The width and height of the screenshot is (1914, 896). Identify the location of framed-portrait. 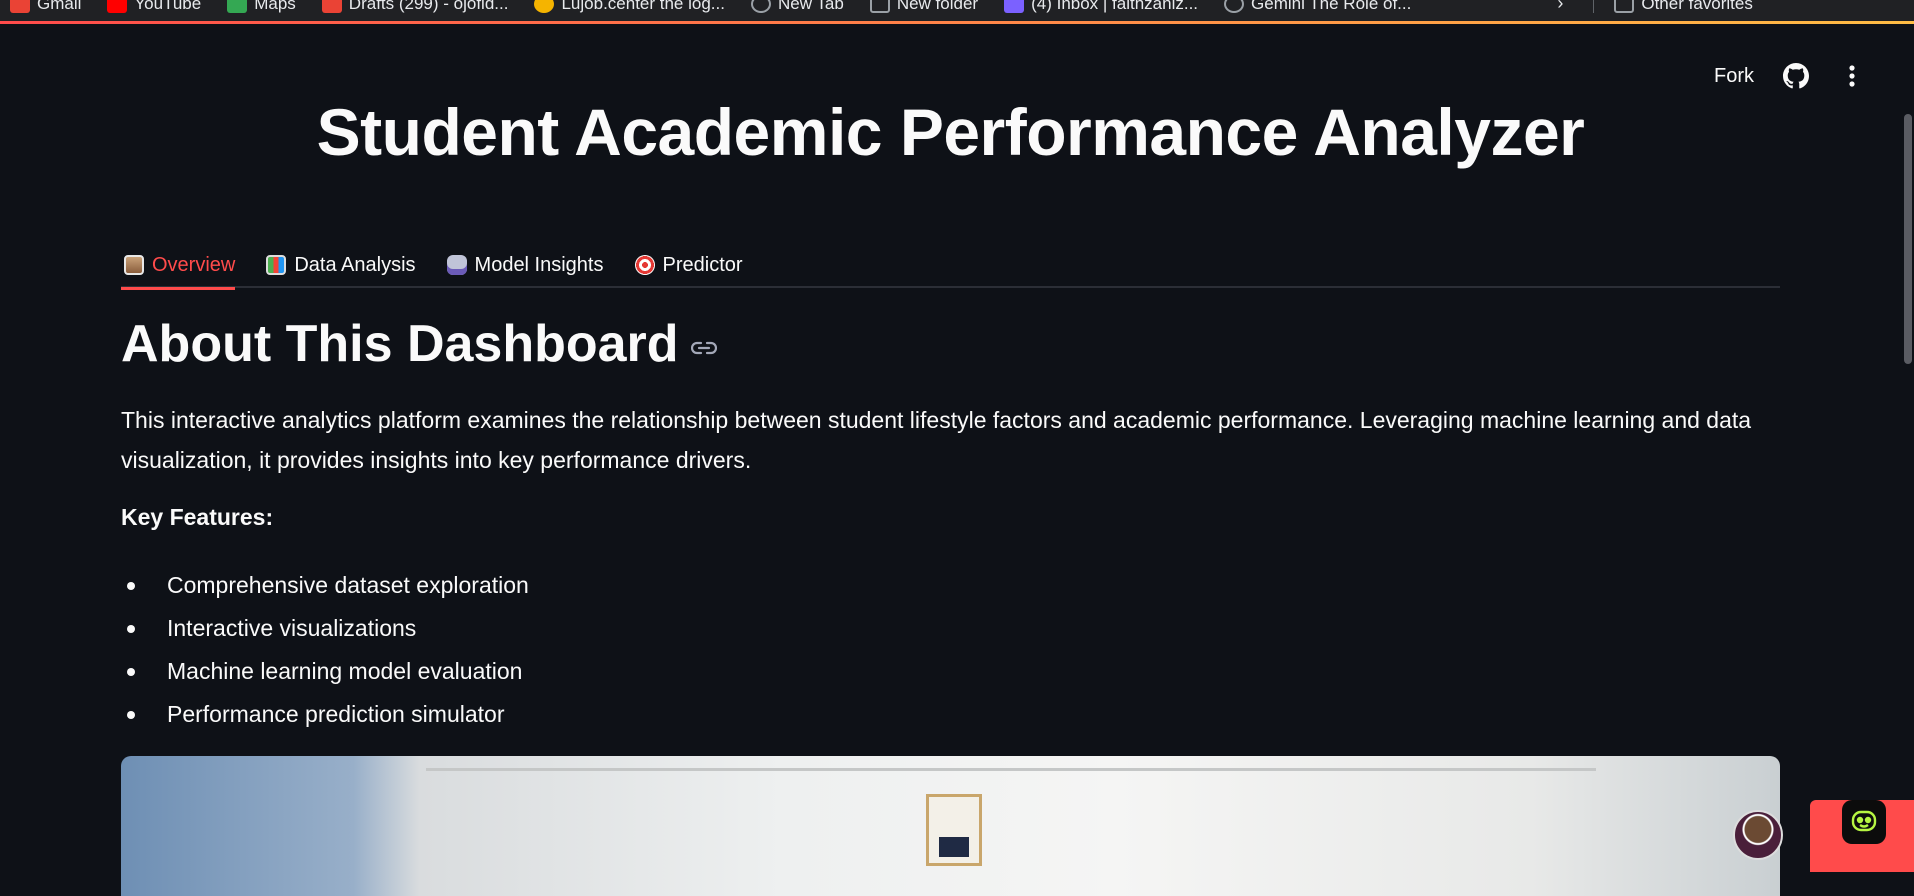
(954, 830).